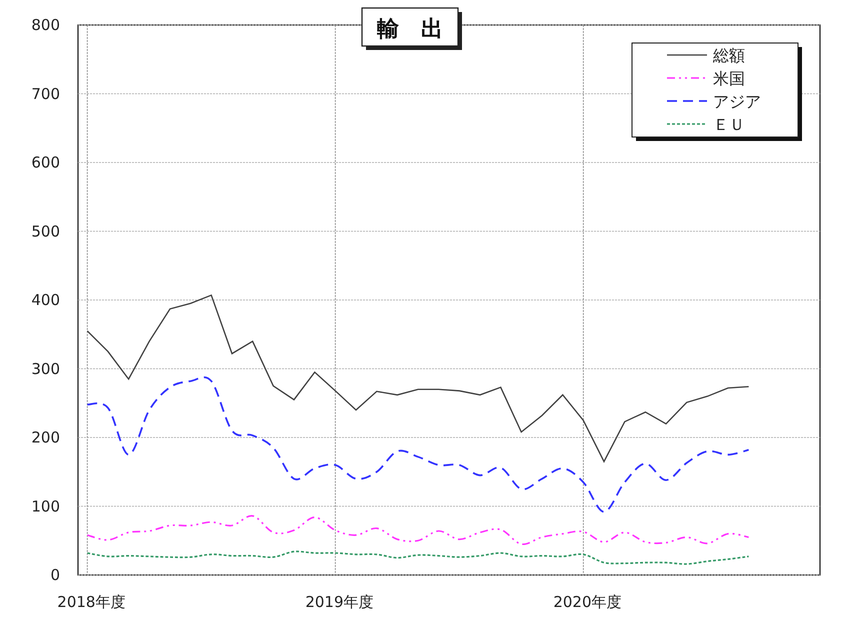 The height and width of the screenshot is (619, 867). What do you see at coordinates (45, 25) in the screenshot?
I see `axis-label: 800` at bounding box center [45, 25].